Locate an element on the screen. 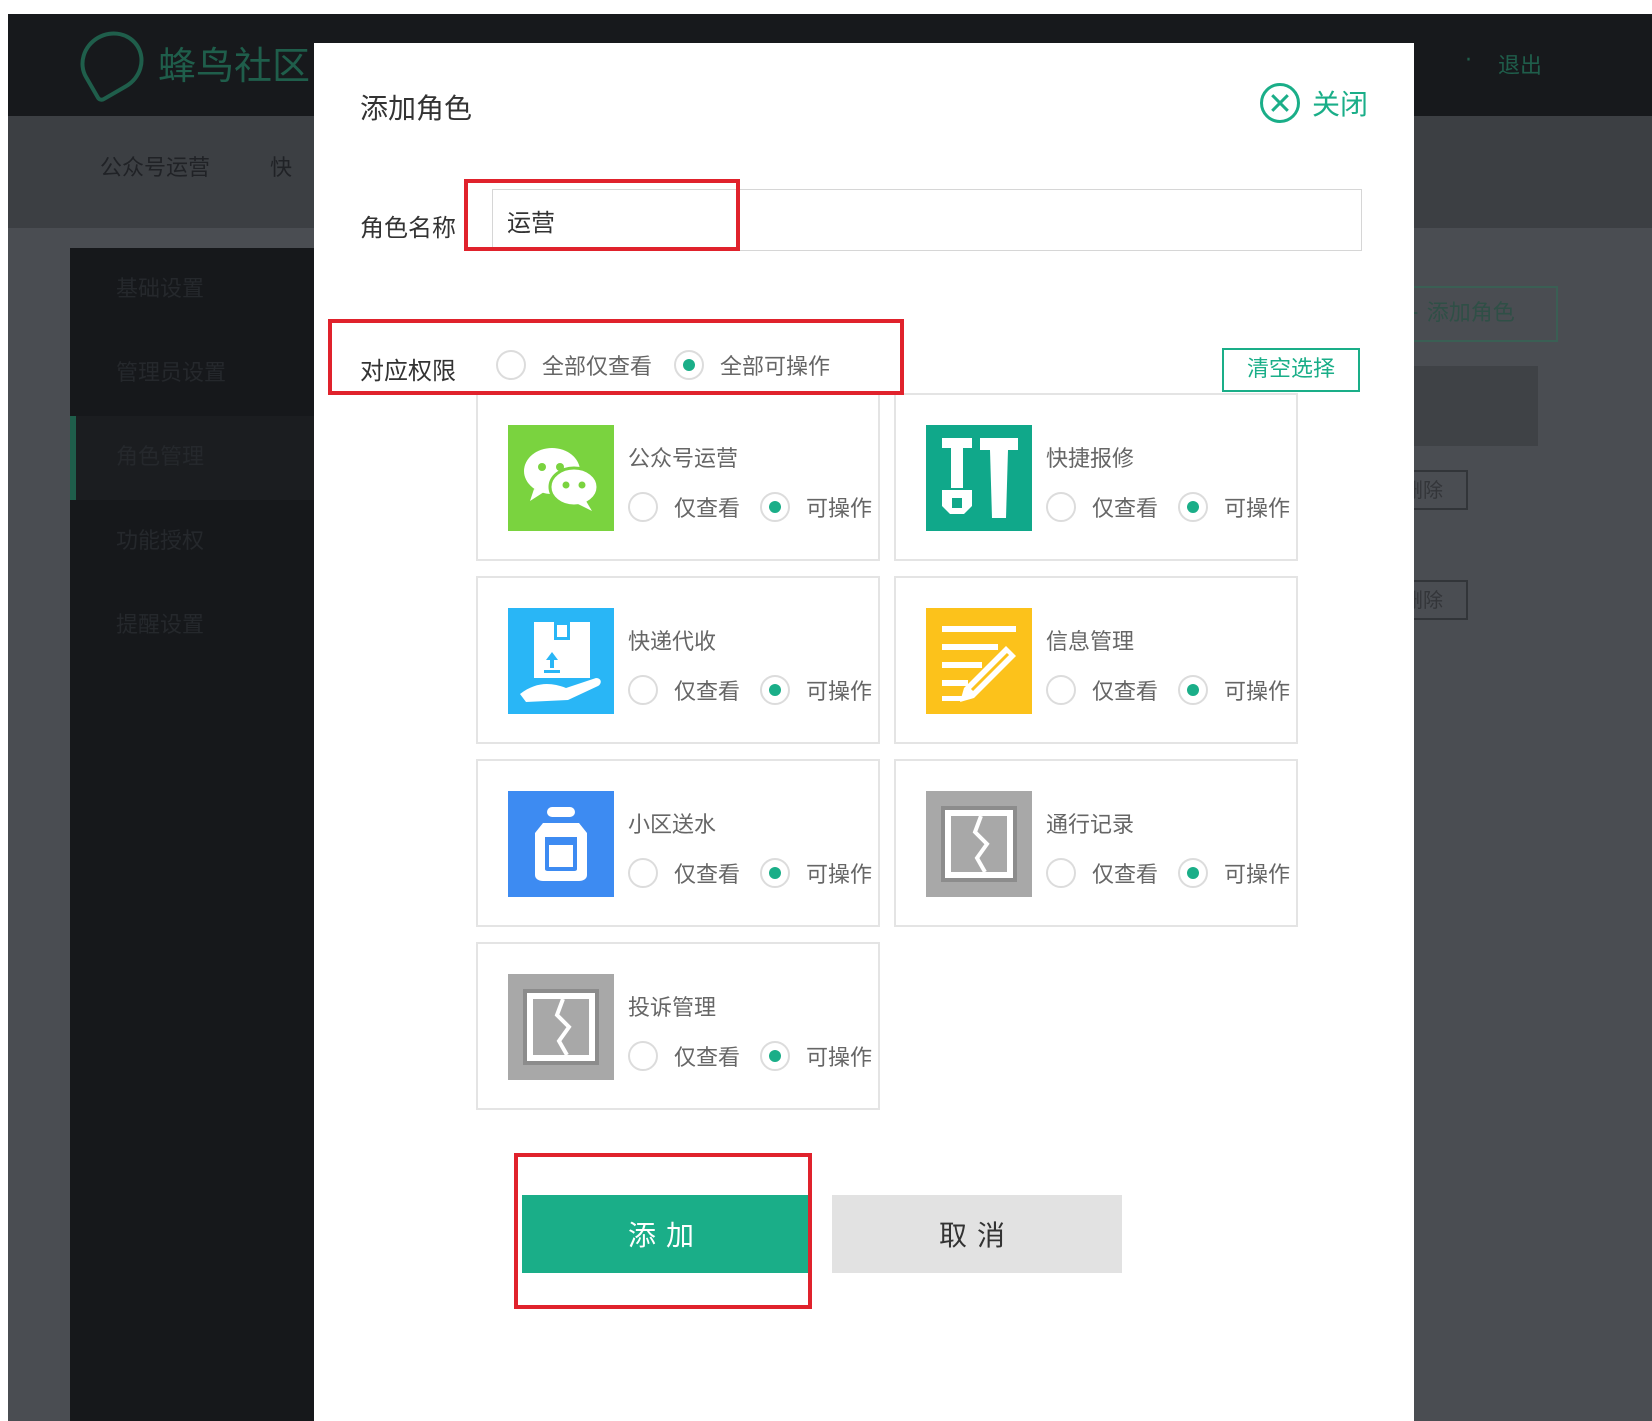  add-button: 添加 is located at coordinates (666, 1234).